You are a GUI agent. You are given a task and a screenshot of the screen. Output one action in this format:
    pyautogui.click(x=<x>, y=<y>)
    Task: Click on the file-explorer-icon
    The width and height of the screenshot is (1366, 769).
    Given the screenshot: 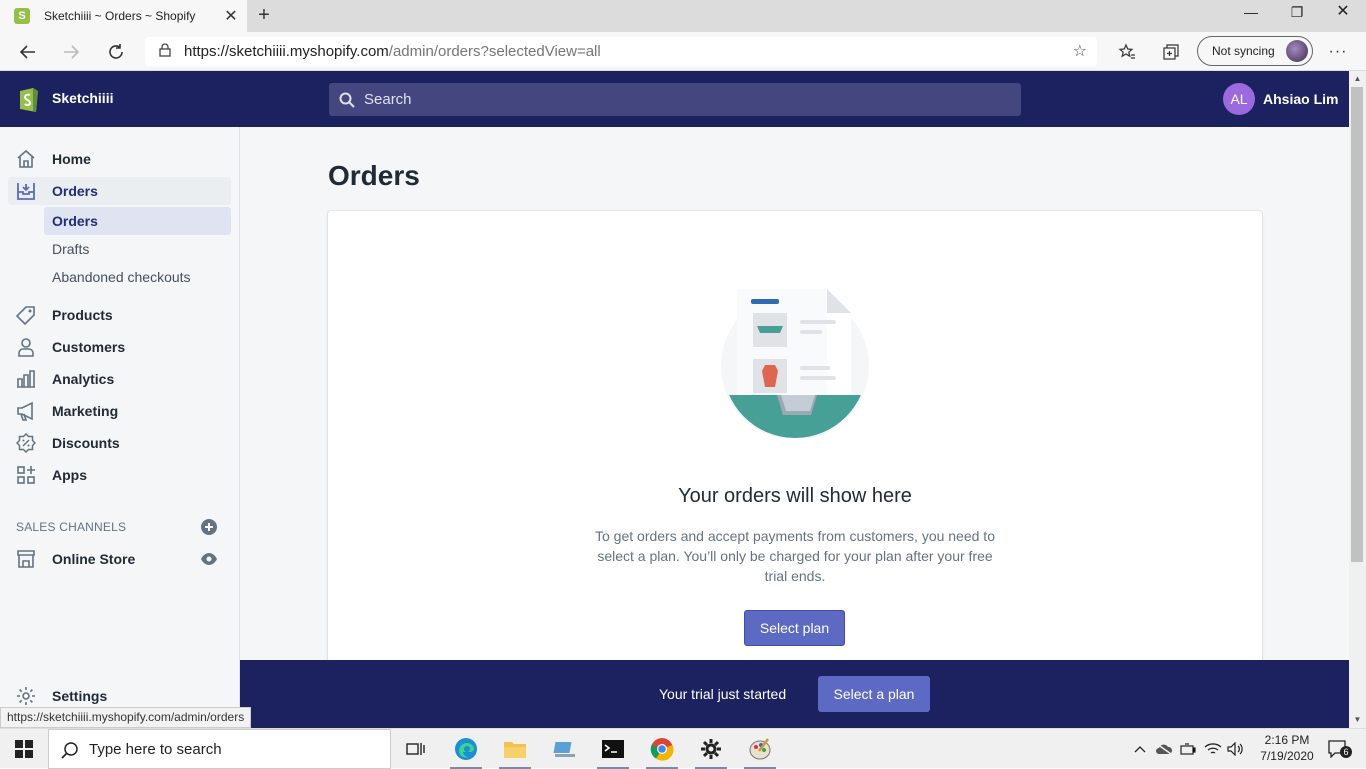 What is the action you would take?
    pyautogui.click(x=515, y=751)
    